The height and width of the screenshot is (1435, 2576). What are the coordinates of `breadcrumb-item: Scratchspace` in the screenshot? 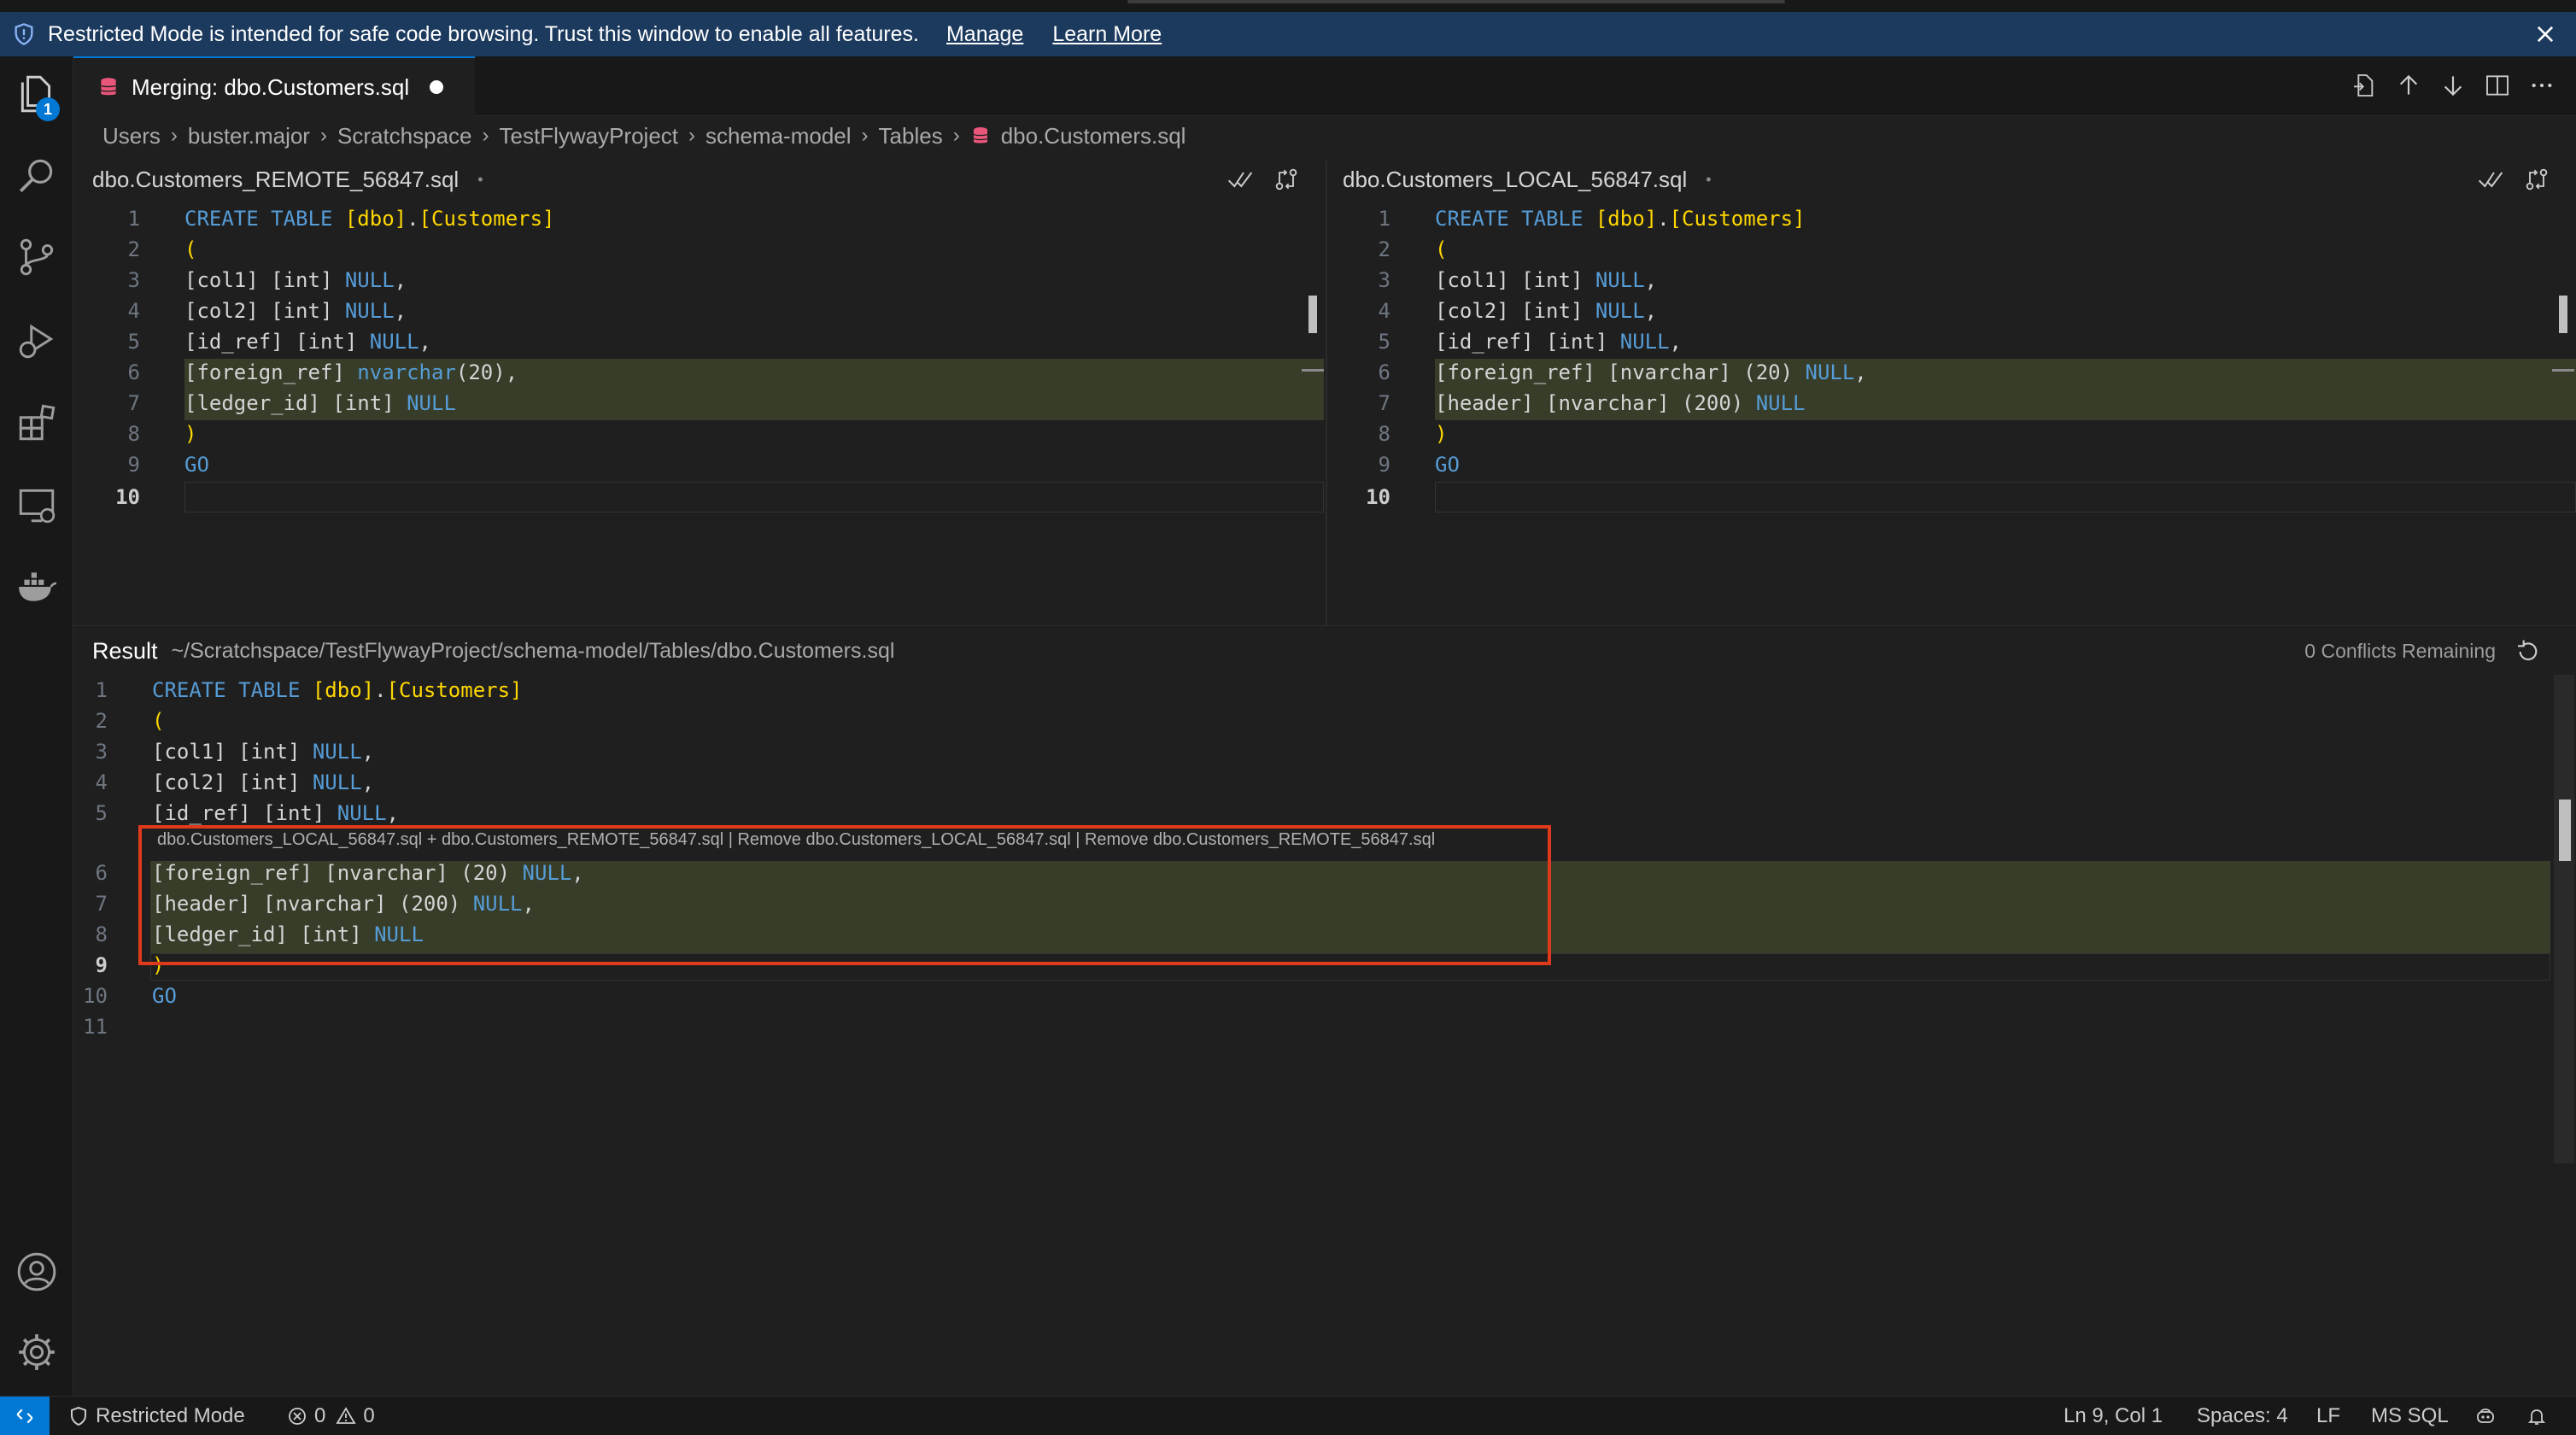 It's located at (404, 136).